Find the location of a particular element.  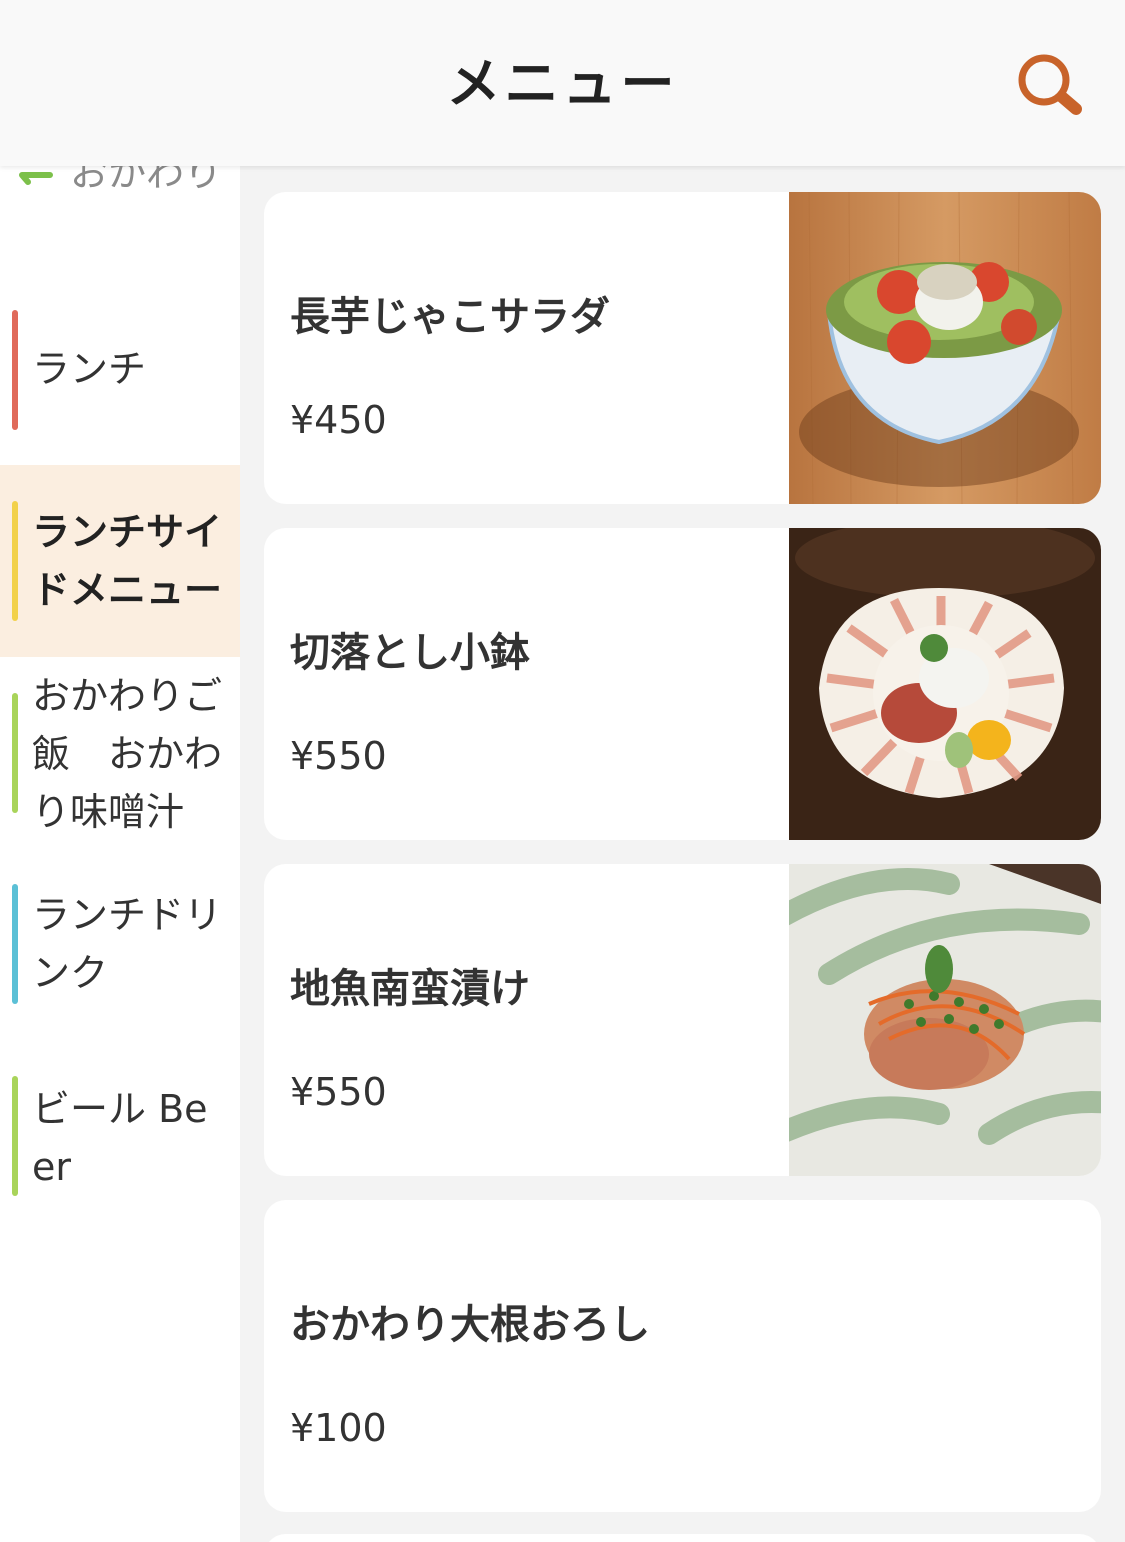

menu-item-card-partial is located at coordinates (682, 1538).